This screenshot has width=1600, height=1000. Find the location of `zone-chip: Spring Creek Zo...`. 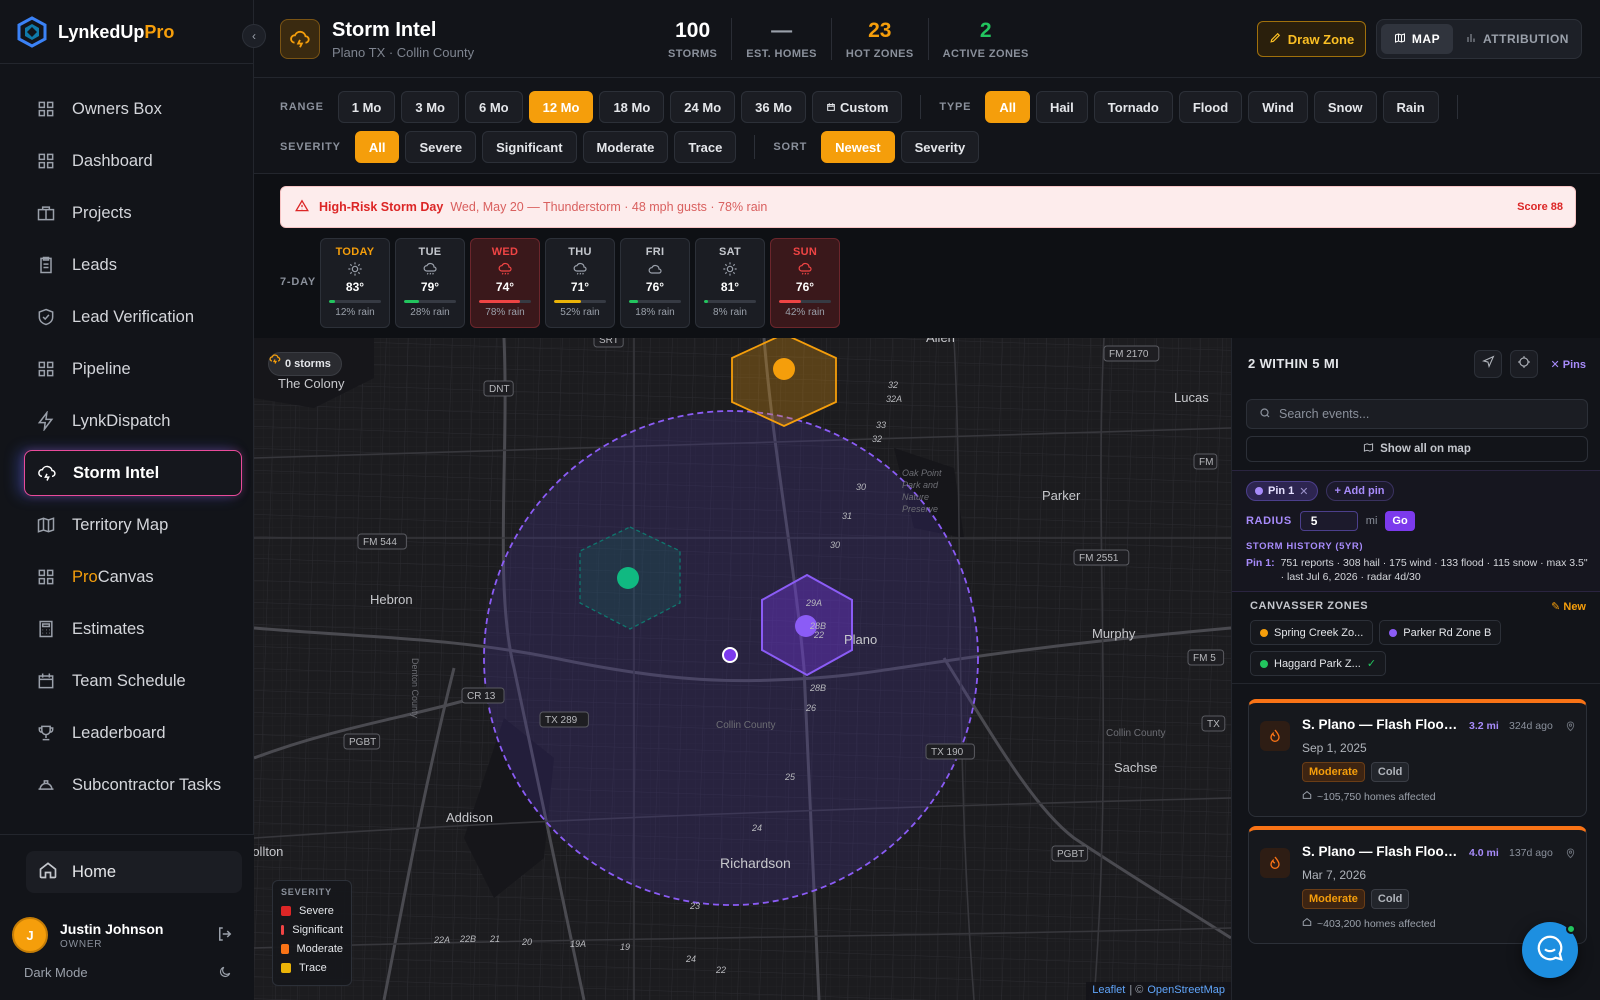

zone-chip: Spring Creek Zo... is located at coordinates (1312, 632).